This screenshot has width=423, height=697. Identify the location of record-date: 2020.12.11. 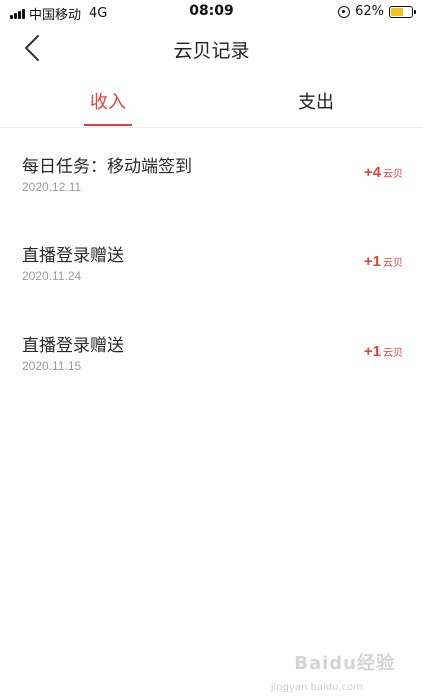
(52, 187).